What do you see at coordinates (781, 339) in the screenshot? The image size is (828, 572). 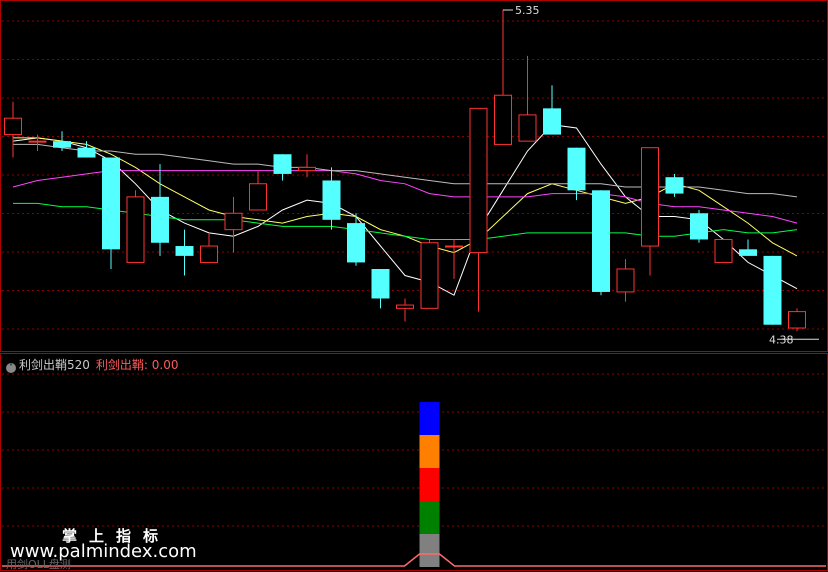 I see `low-label: 4.38` at bounding box center [781, 339].